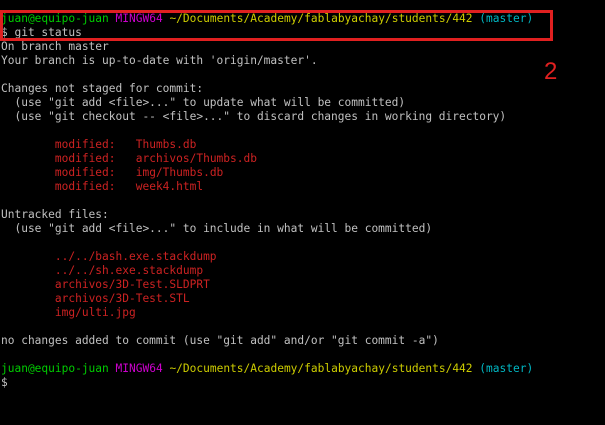 This screenshot has width=605, height=425. What do you see at coordinates (122, 298) in the screenshot?
I see `file-name: archivos/3D-Test.STL` at bounding box center [122, 298].